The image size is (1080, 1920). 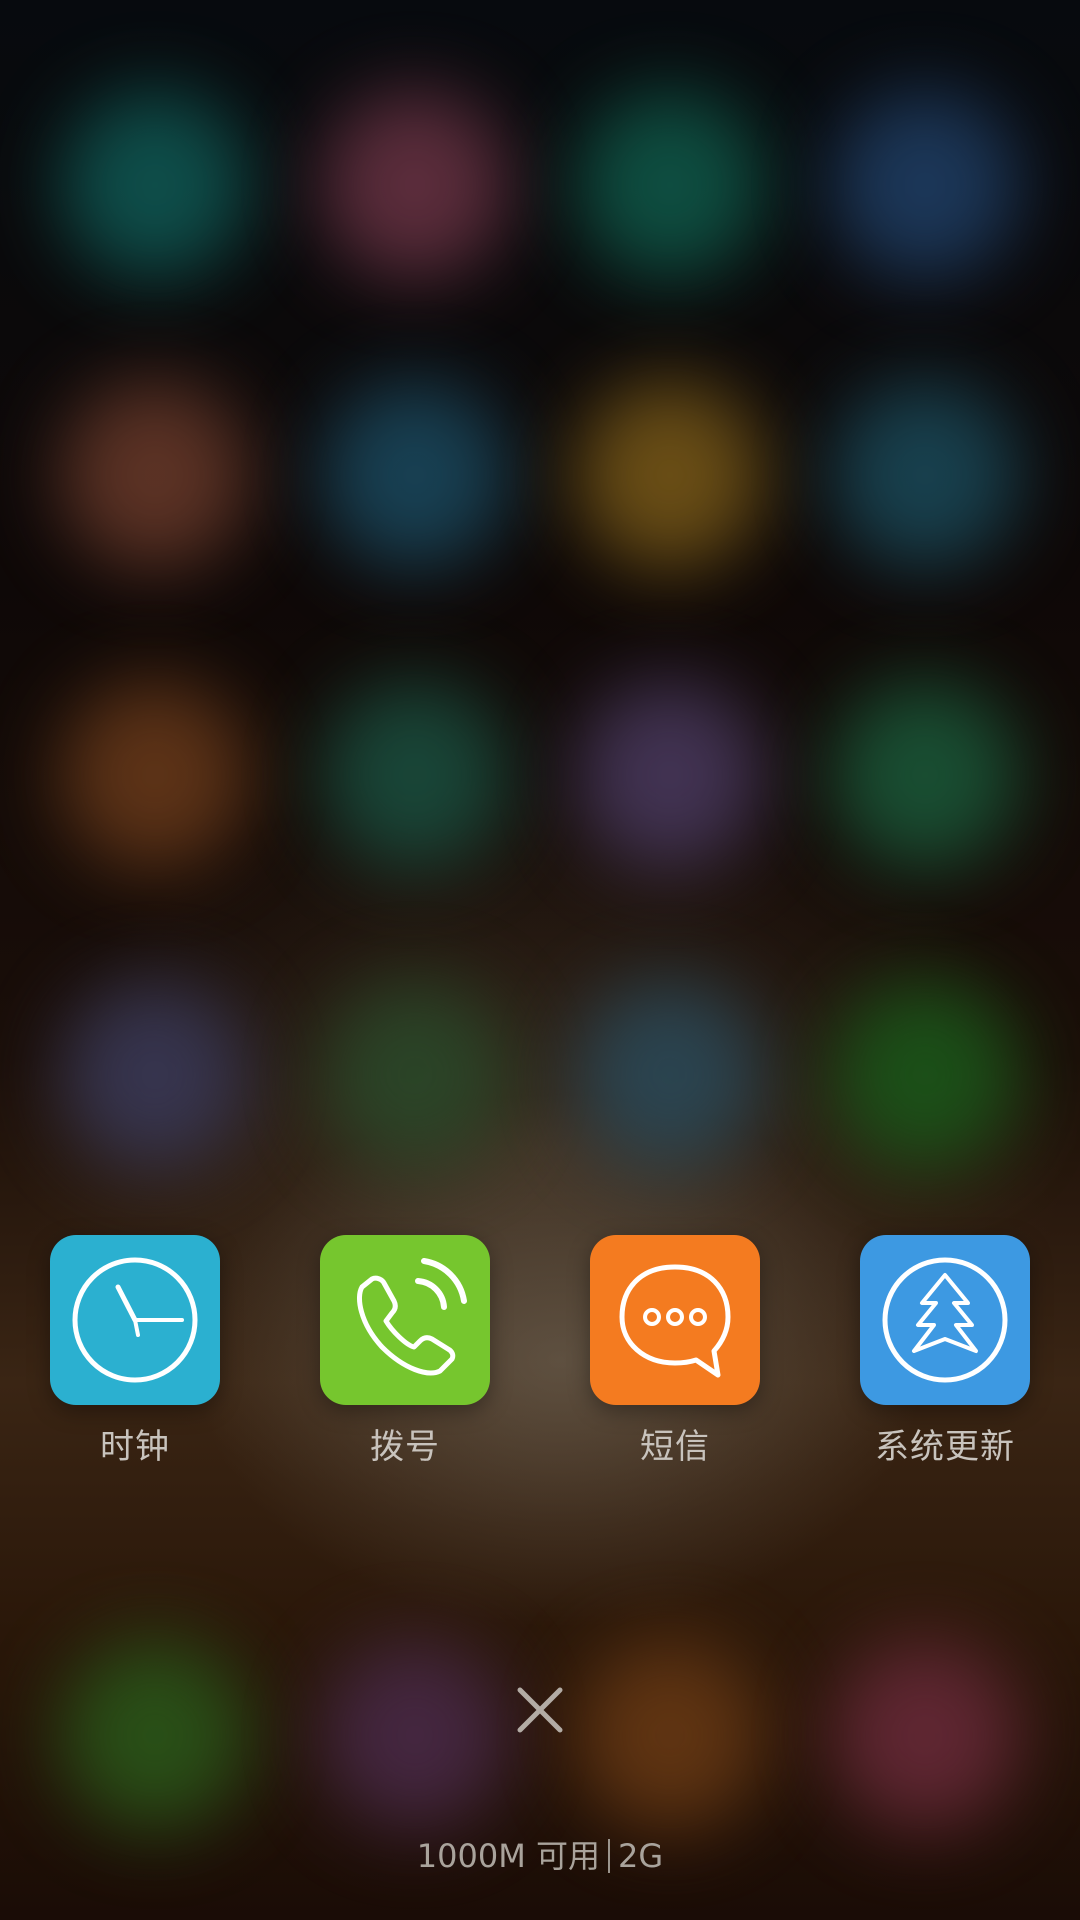 I want to click on app-label-system-update: 系统更新, so click(x=945, y=1447).